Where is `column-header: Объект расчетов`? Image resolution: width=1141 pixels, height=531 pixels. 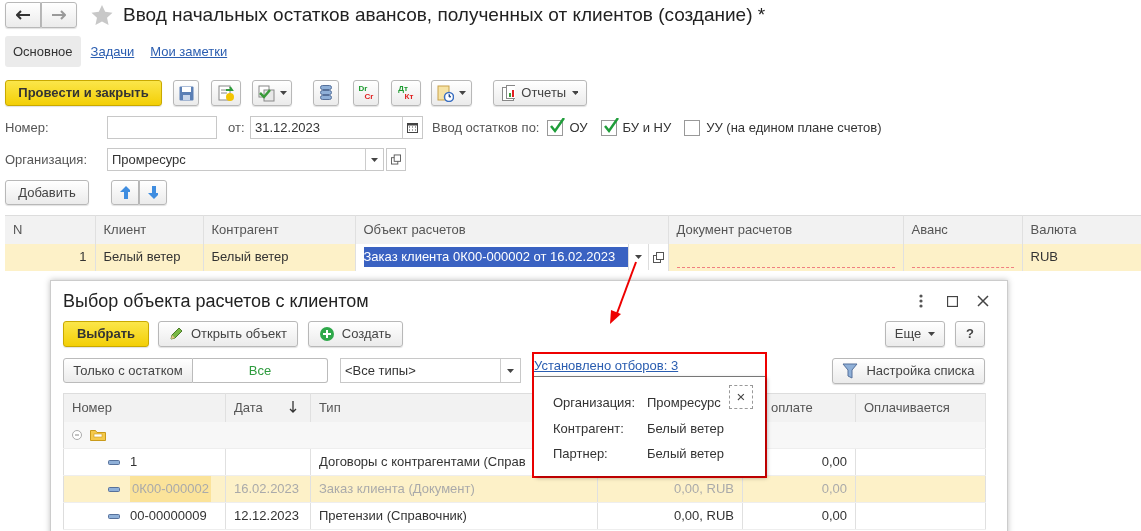 column-header: Объект расчетов is located at coordinates (511, 229).